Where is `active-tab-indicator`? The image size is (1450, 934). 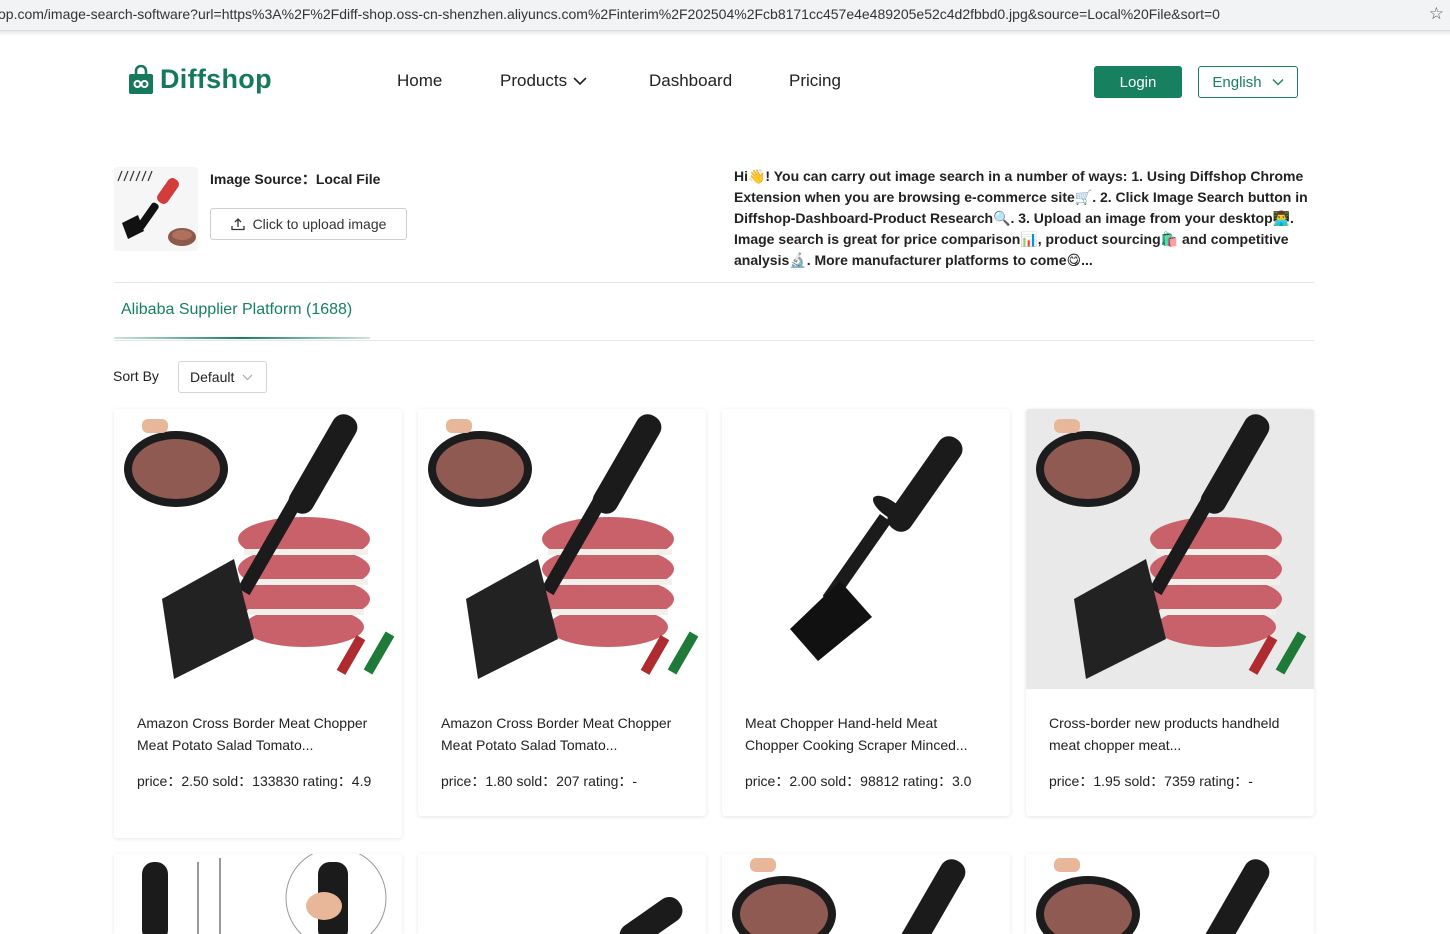
active-tab-indicator is located at coordinates (242, 338).